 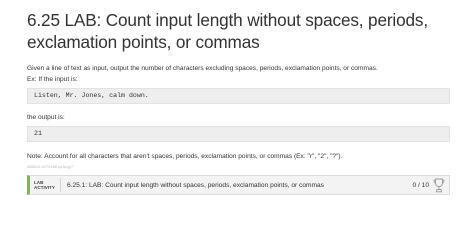 What do you see at coordinates (421, 185) in the screenshot?
I see `lab-score: 0 / 10` at bounding box center [421, 185].